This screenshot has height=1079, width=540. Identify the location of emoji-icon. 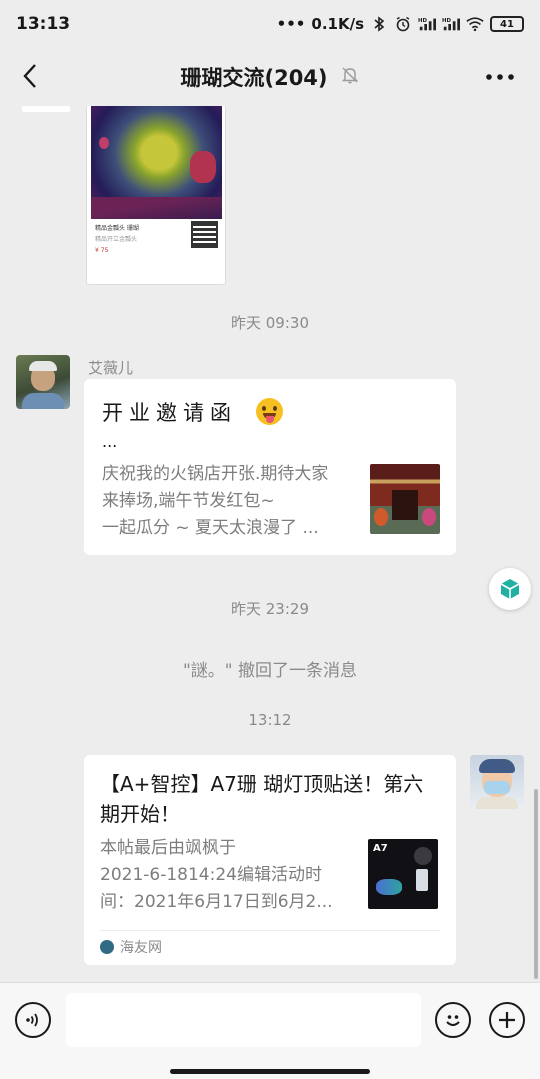
(453, 1020).